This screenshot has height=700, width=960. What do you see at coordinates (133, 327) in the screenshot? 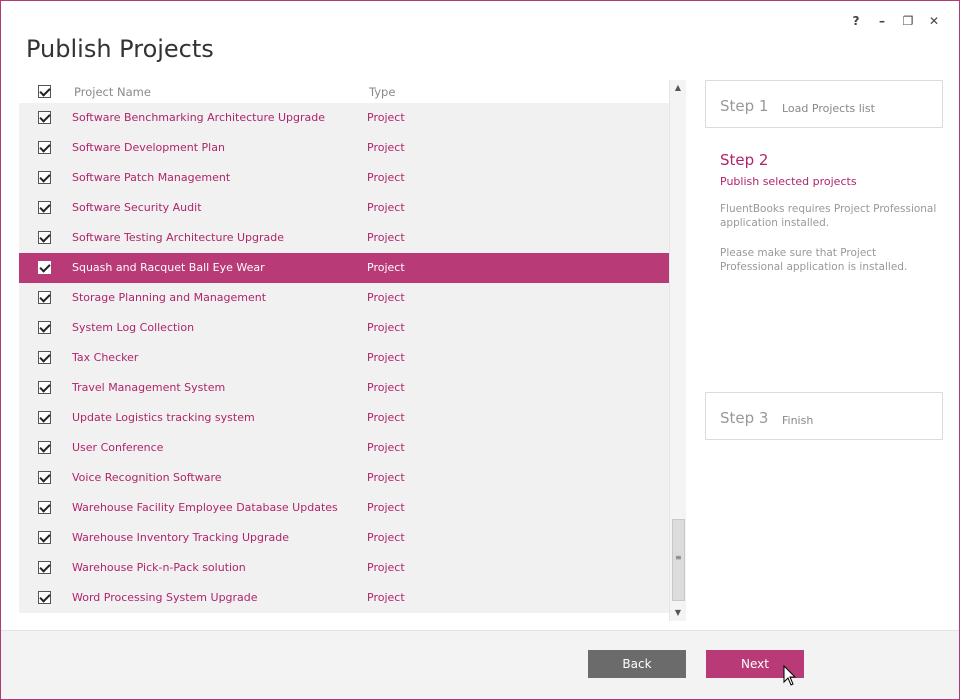
I see `row-project-name: System Log Collection` at bounding box center [133, 327].